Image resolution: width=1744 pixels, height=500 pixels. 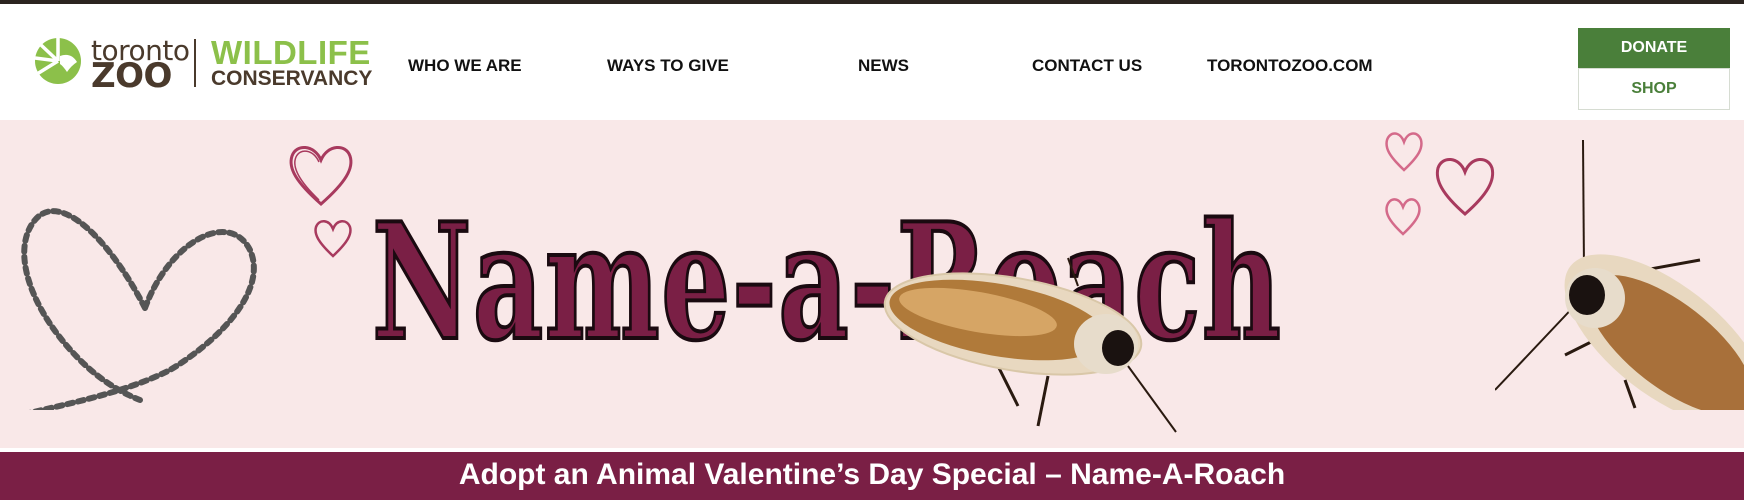 I want to click on shop-button: SHOP, so click(x=1654, y=89).